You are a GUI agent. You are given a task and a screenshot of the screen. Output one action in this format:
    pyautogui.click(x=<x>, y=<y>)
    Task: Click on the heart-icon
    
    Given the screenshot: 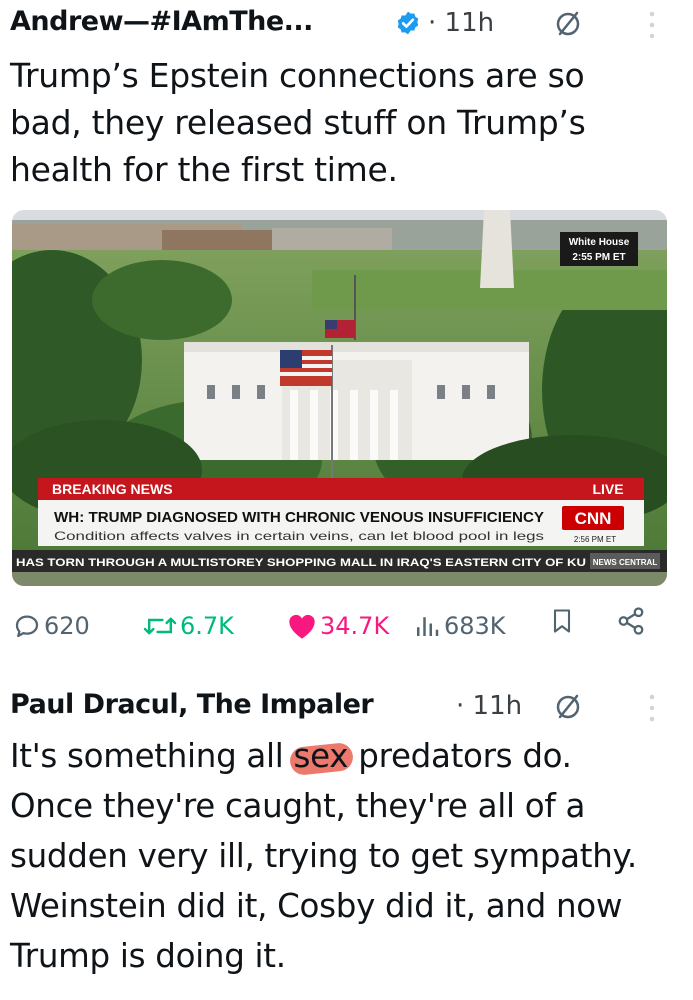 What is the action you would take?
    pyautogui.click(x=302, y=626)
    